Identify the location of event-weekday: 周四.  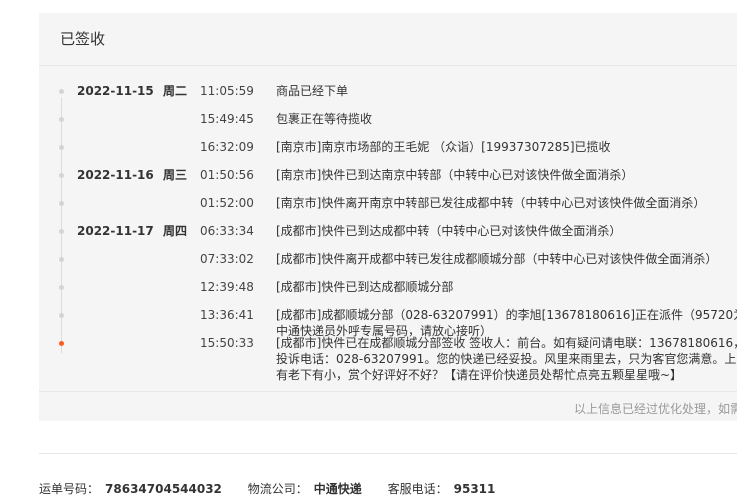
(175, 231).